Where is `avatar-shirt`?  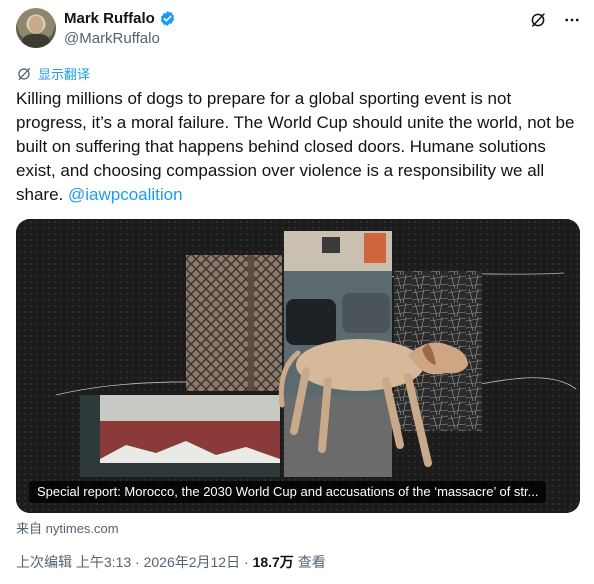 avatar-shirt is located at coordinates (36, 41).